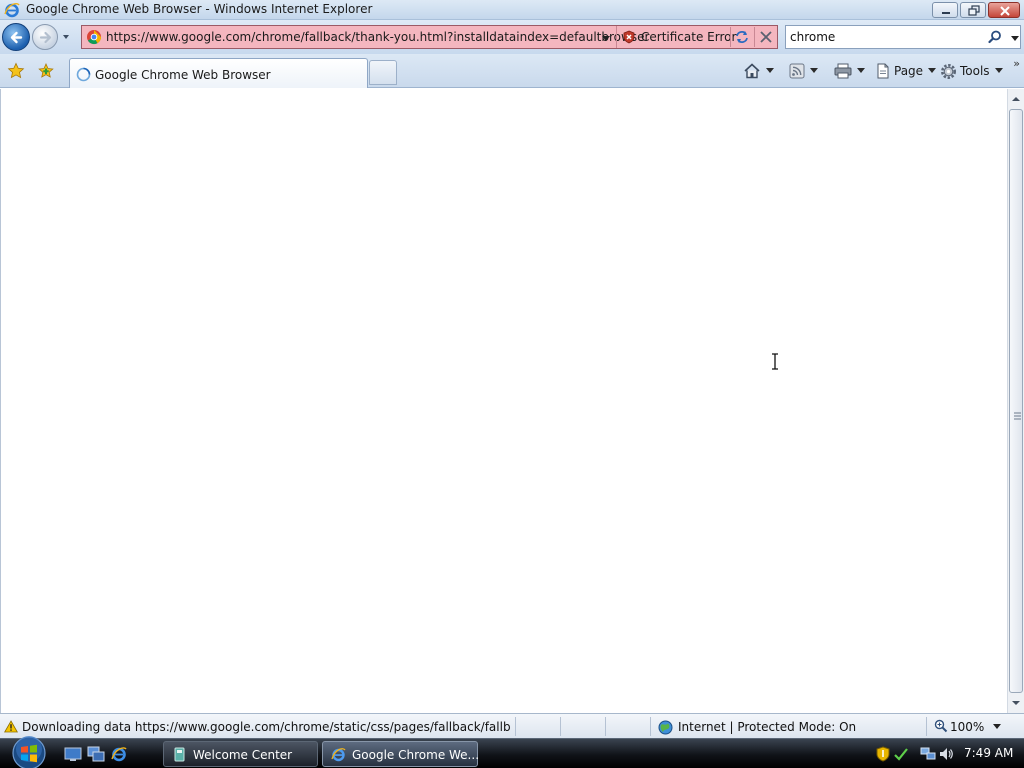  What do you see at coordinates (995, 37) in the screenshot?
I see `search-icon` at bounding box center [995, 37].